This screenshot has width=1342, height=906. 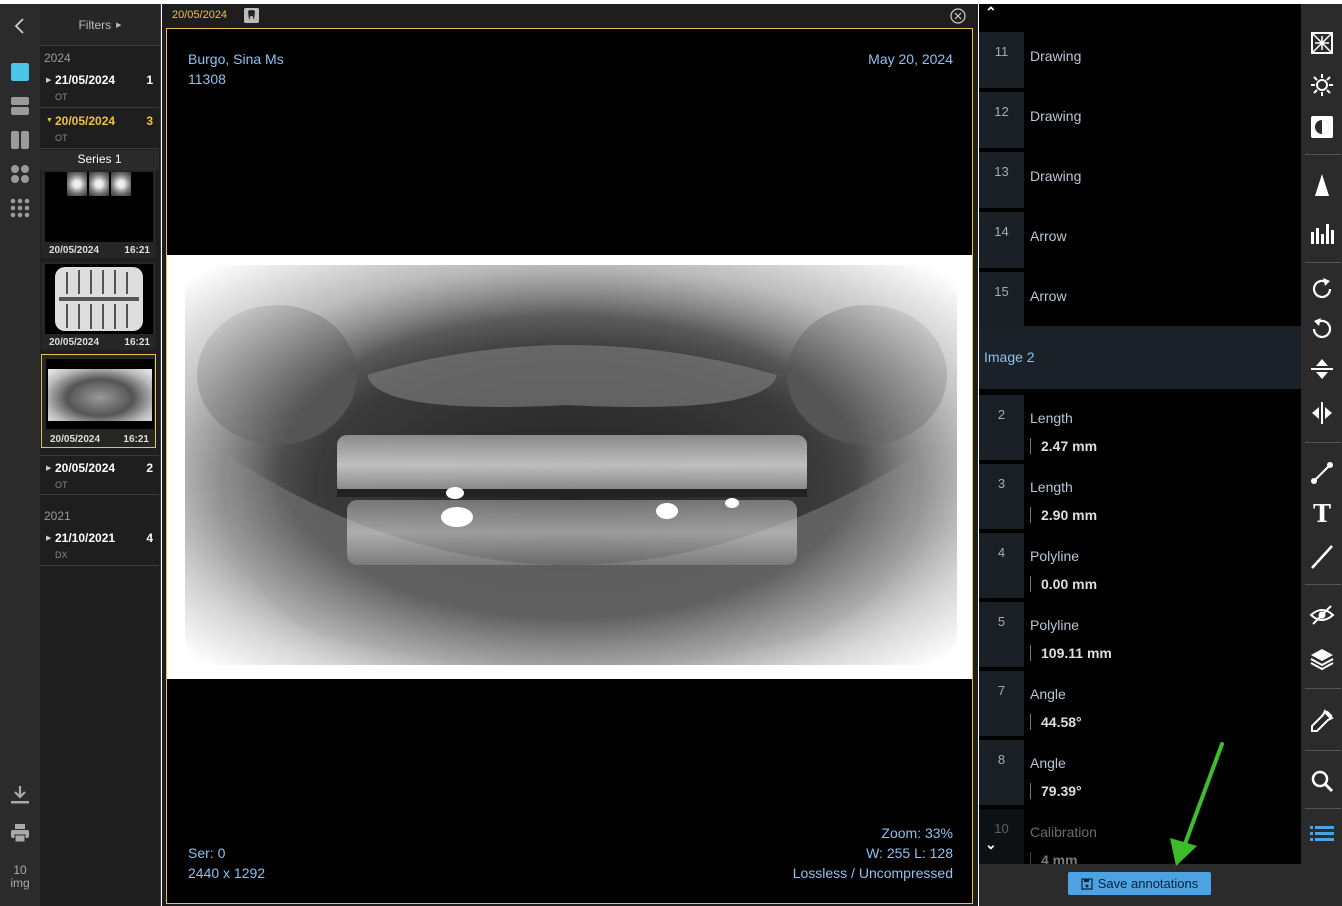 What do you see at coordinates (1139, 883) in the screenshot?
I see `save-annotations-button: Save annotations` at bounding box center [1139, 883].